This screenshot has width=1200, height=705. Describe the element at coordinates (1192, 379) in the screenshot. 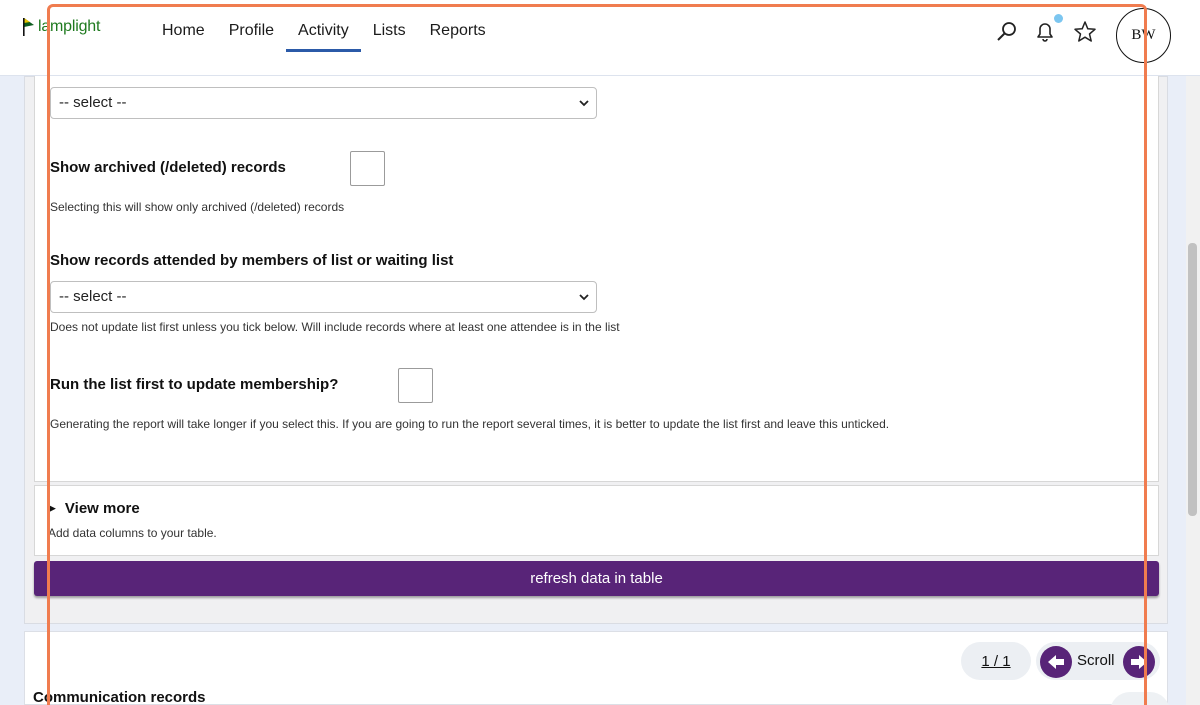

I see `page-scrollbar-thumb` at that location.